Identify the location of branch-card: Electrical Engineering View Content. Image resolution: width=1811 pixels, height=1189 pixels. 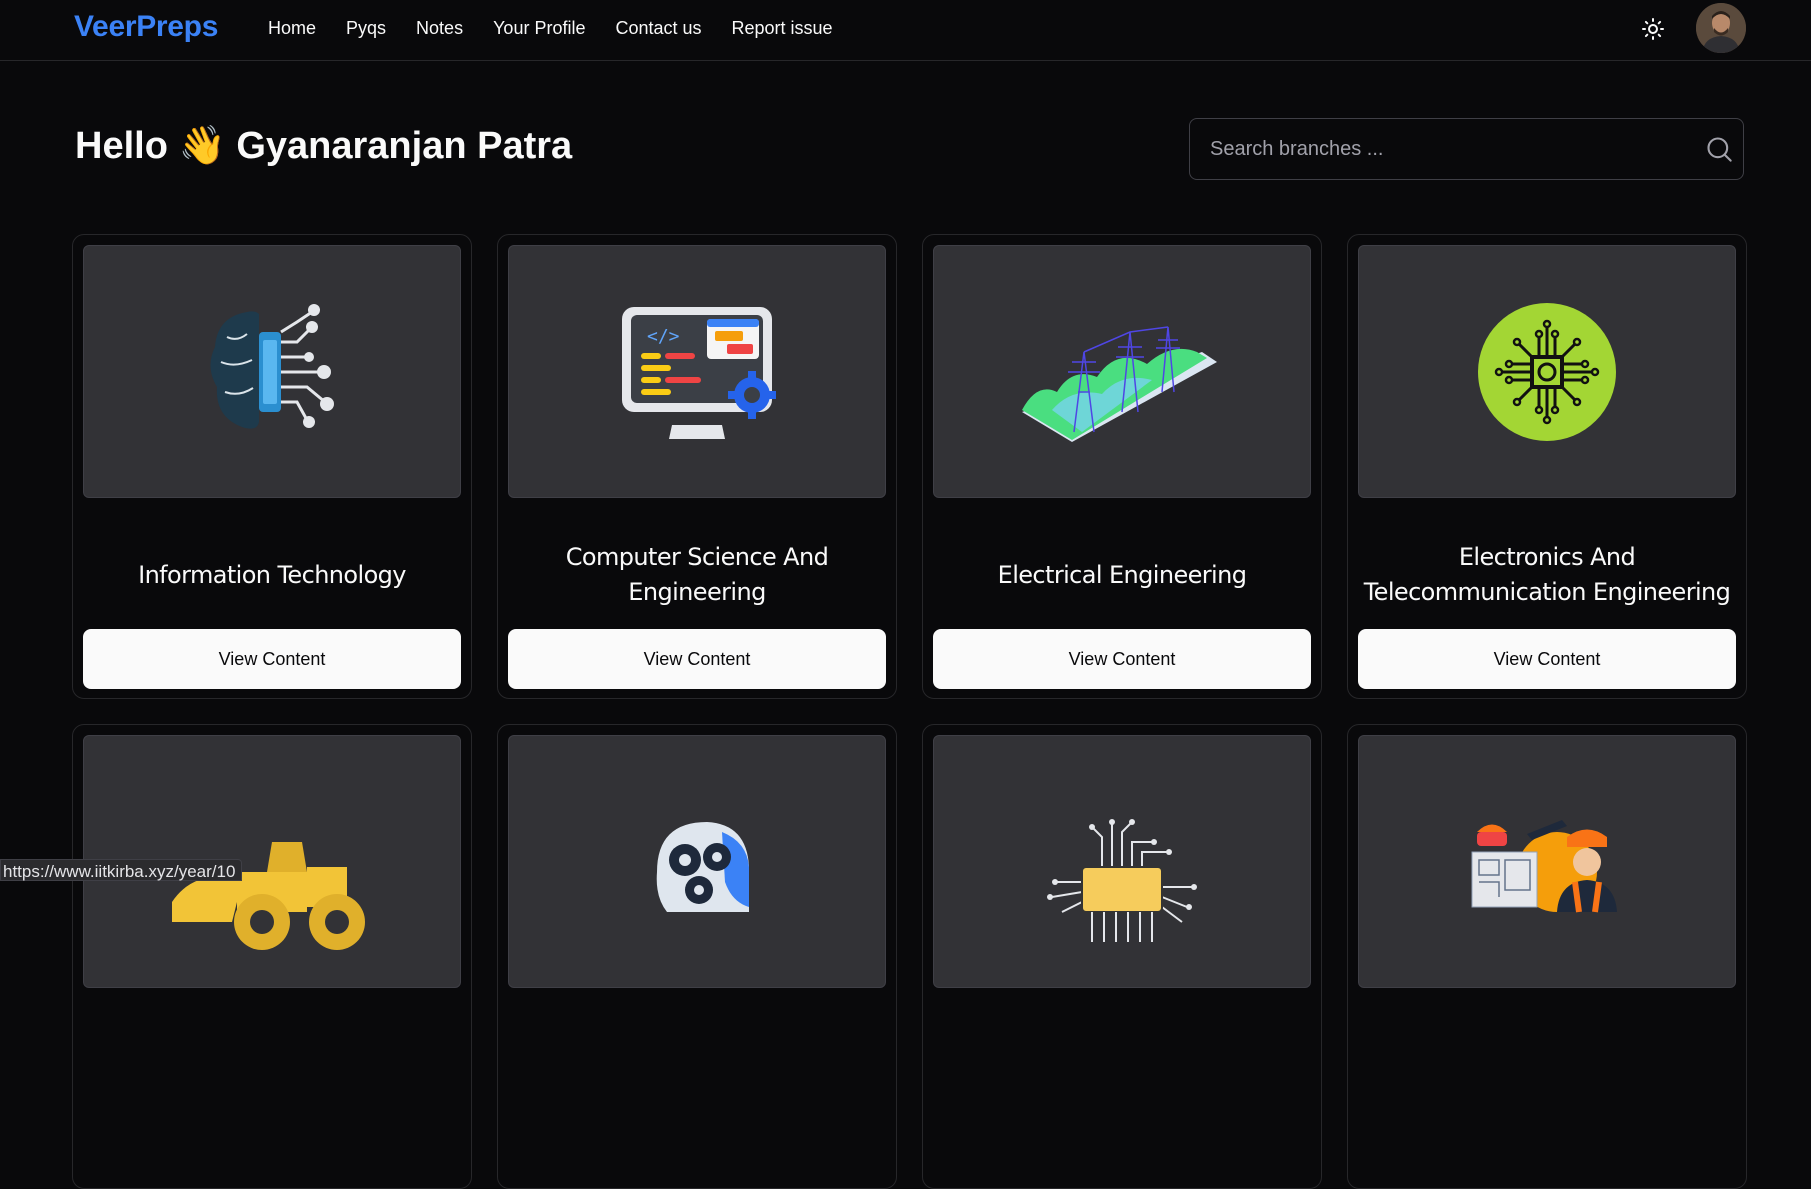
(1122, 466).